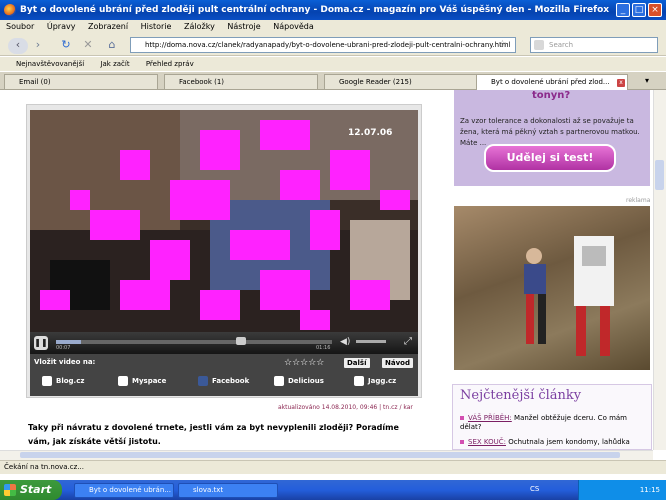 This screenshot has height=500, width=666. I want to click on pause-button: ❚❚, so click(41, 343).